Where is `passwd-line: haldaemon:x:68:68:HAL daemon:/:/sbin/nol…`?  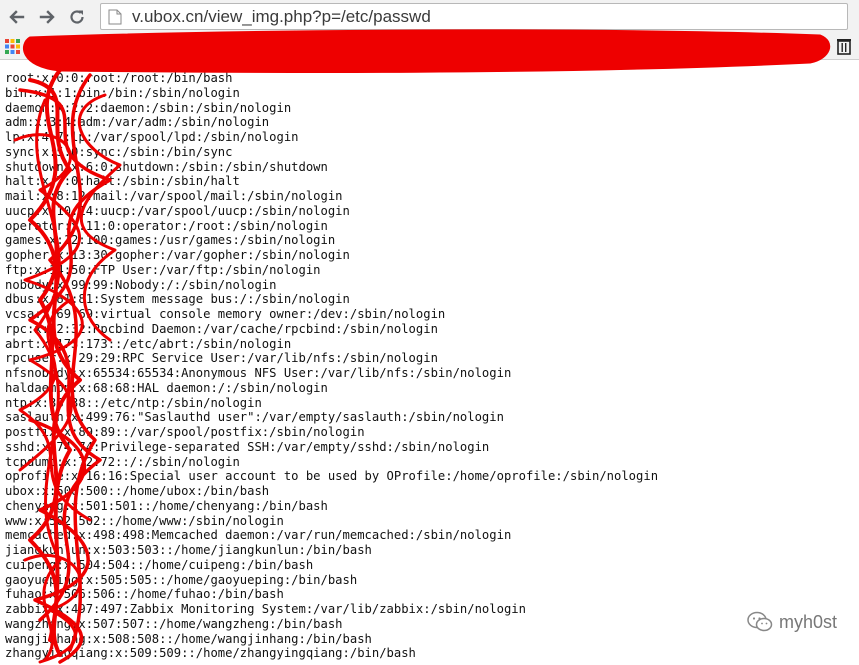
passwd-line: haldaemon:x:68:68:HAL daemon:/:/sbin/nol… is located at coordinates (166, 387).